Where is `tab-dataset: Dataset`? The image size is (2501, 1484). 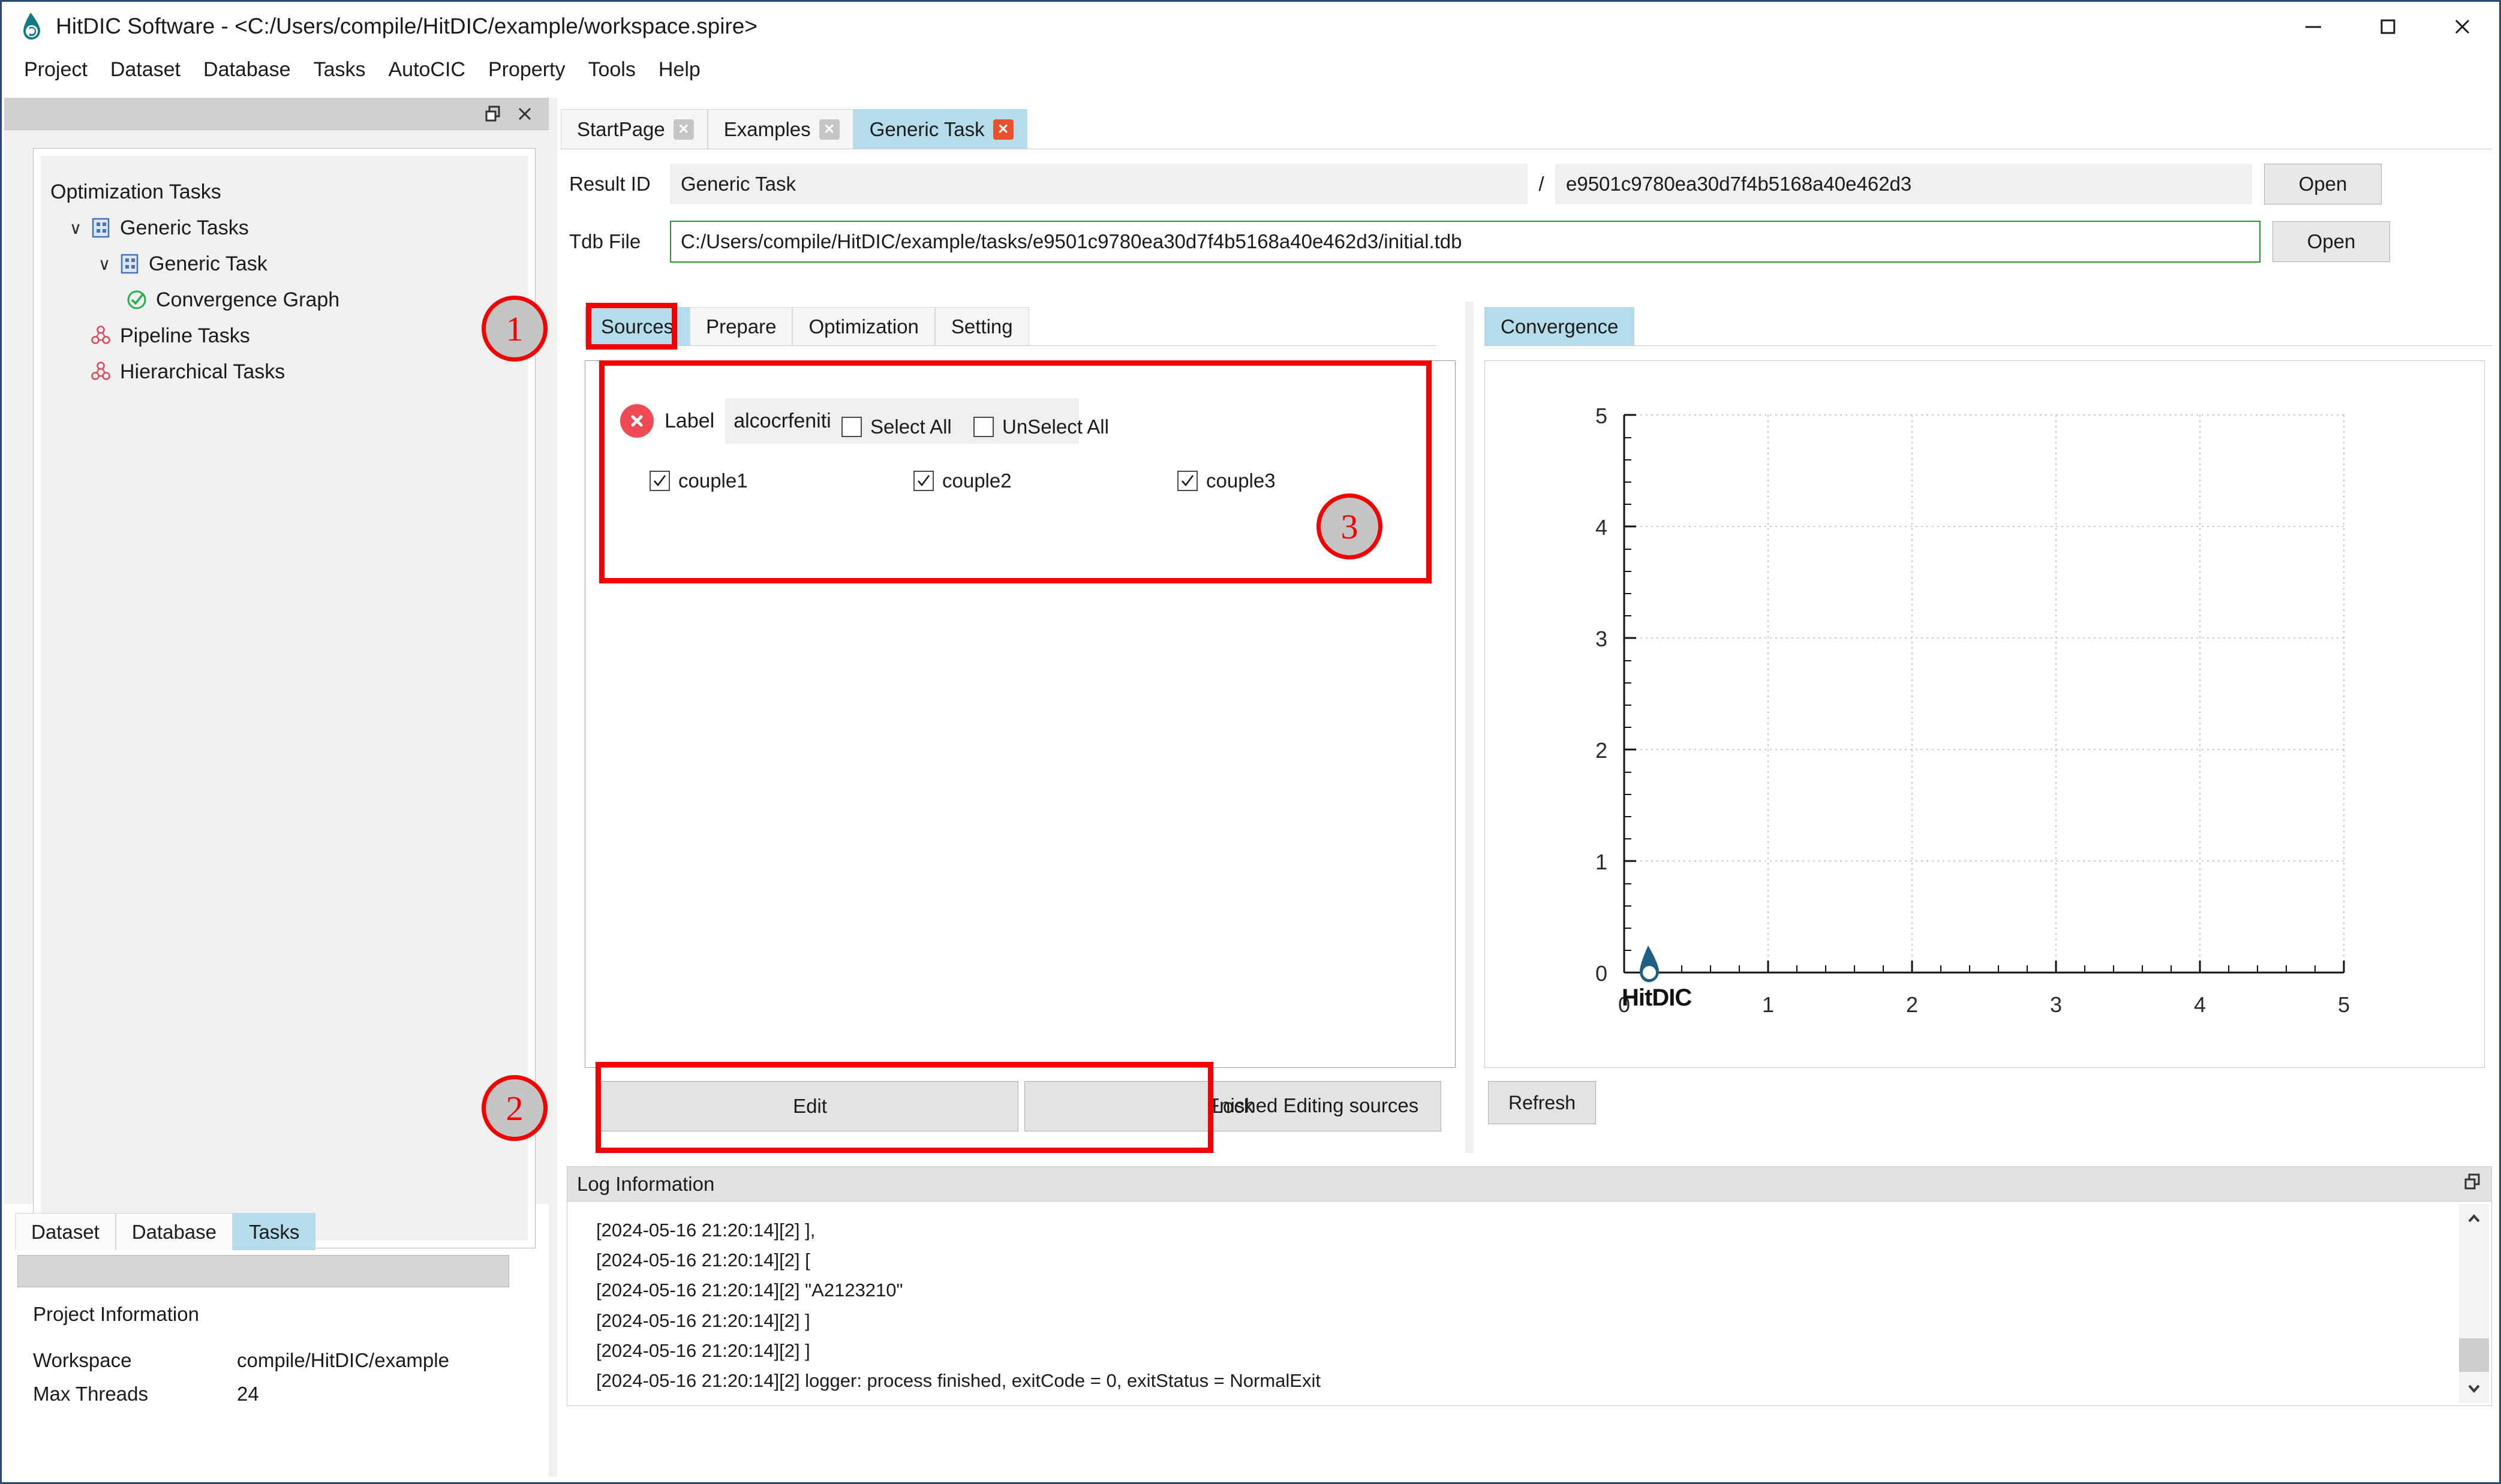
tab-dataset: Dataset is located at coordinates (65, 1231).